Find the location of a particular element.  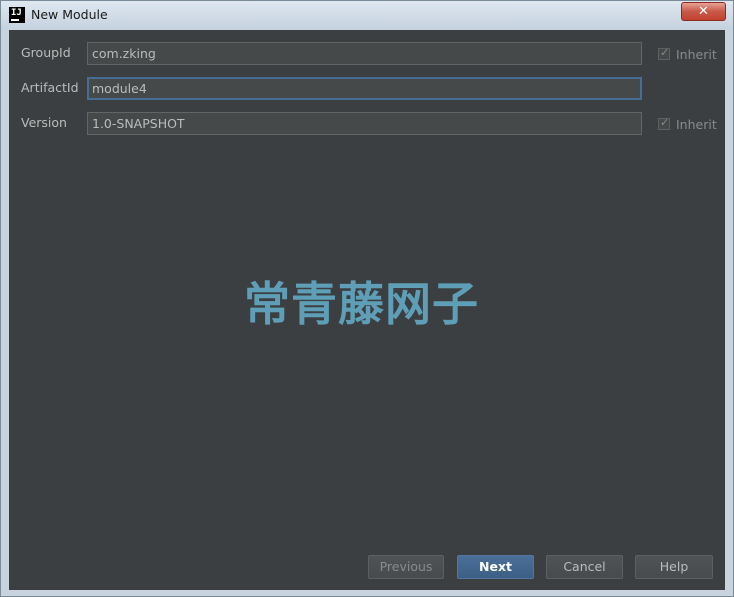

artifactid-field: module4 is located at coordinates (364, 88).